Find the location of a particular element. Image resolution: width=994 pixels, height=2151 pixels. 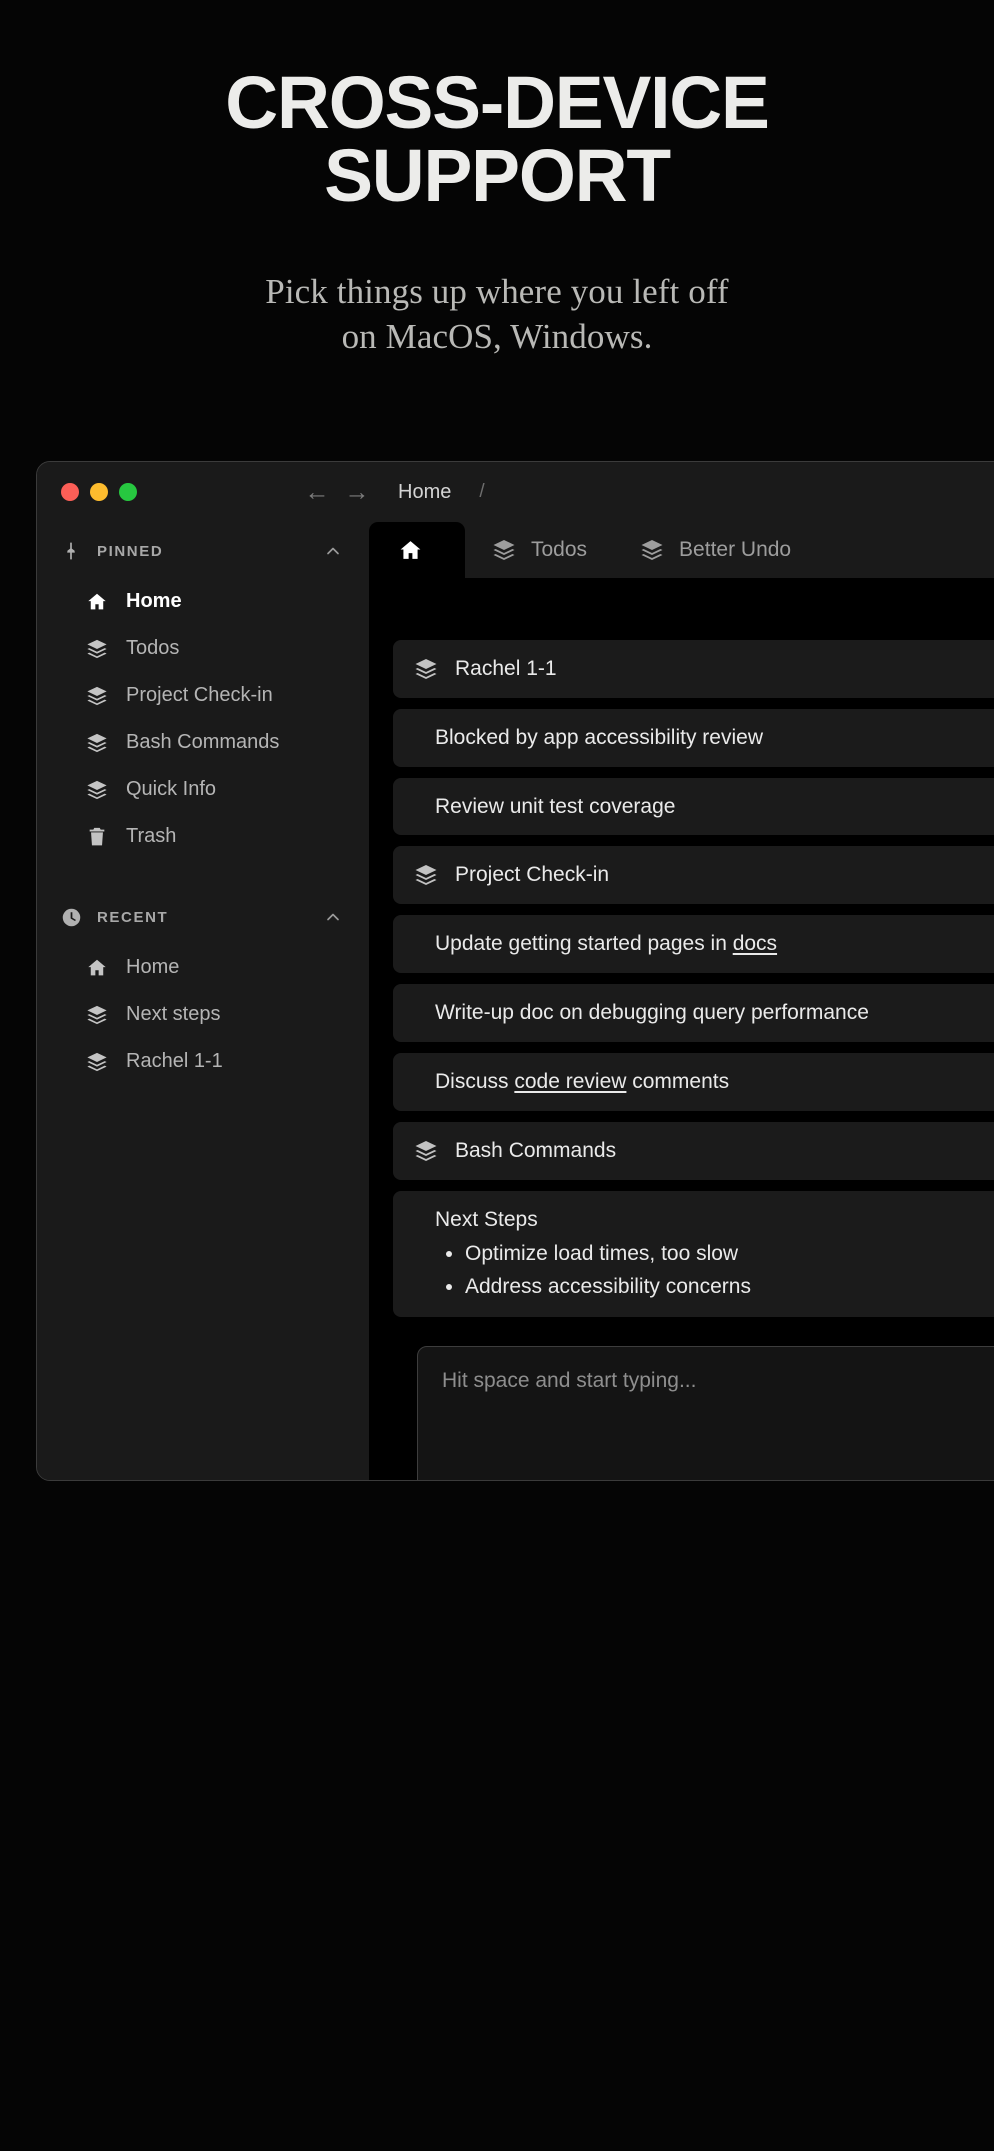

note-item-row: Discuss code review comments is located at coordinates (693, 1081).